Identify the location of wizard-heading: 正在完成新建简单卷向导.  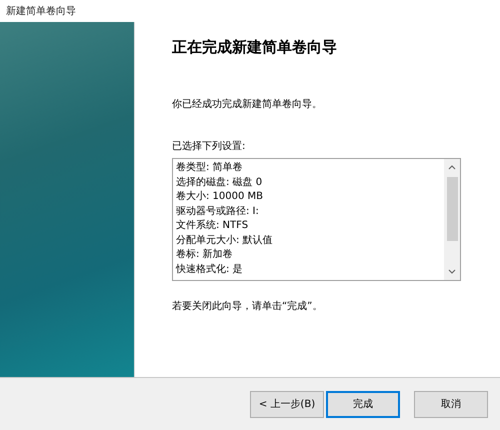
(254, 47).